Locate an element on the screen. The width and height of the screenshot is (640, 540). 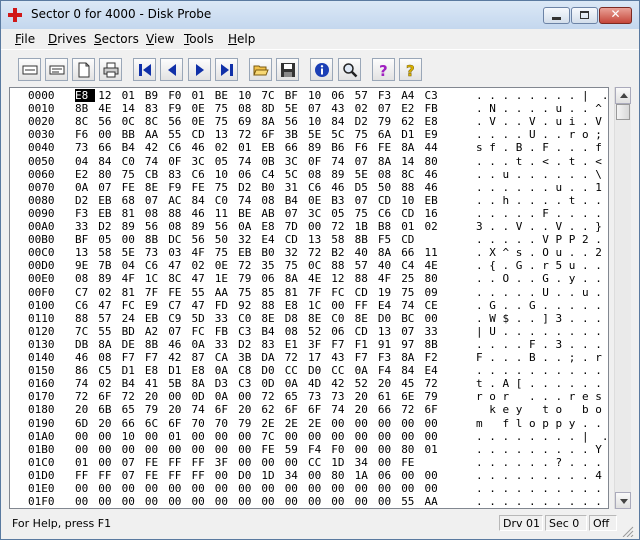
hex-byte: 56 is located at coordinates (202, 239).